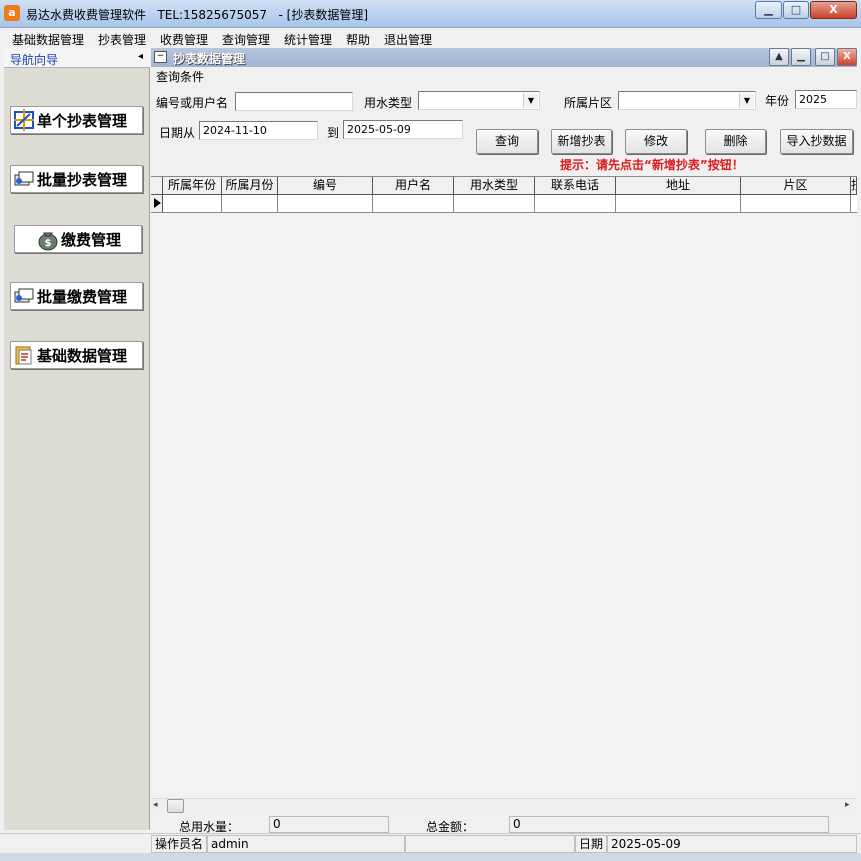 The height and width of the screenshot is (861, 861). What do you see at coordinates (184, 39) in the screenshot?
I see `menu-charging: 收费管理` at bounding box center [184, 39].